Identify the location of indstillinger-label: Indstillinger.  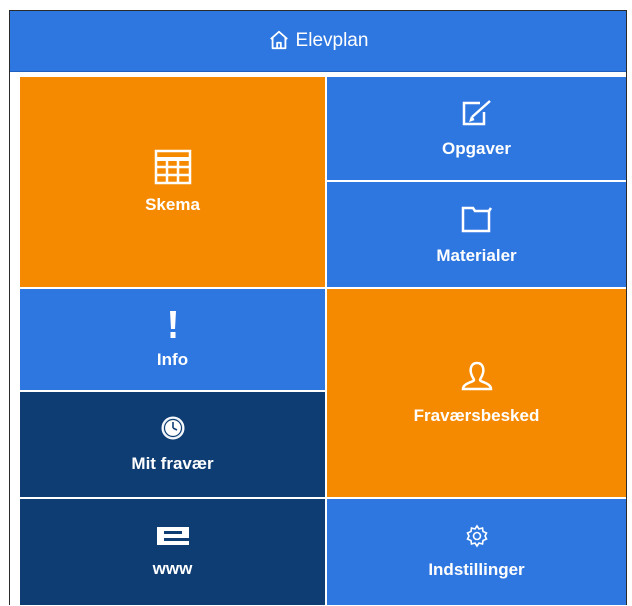
(476, 569).